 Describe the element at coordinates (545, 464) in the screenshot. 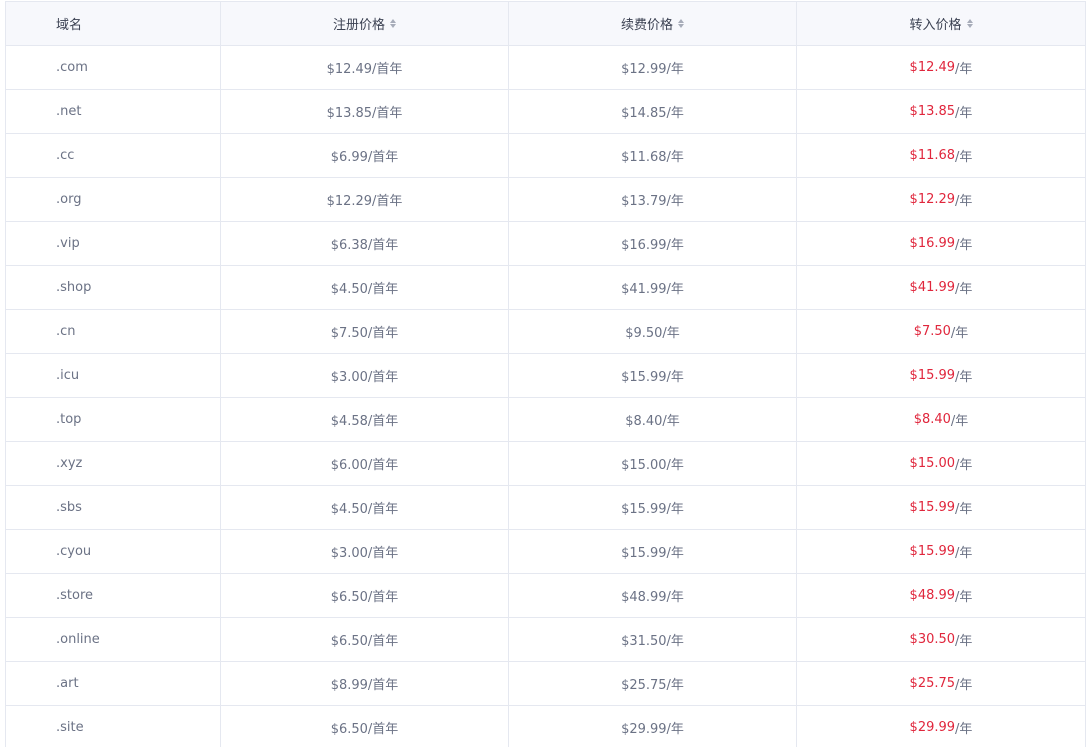

I see `table-row: .xyz $6.00/首年 $15.00/年 $15.00/年` at that location.